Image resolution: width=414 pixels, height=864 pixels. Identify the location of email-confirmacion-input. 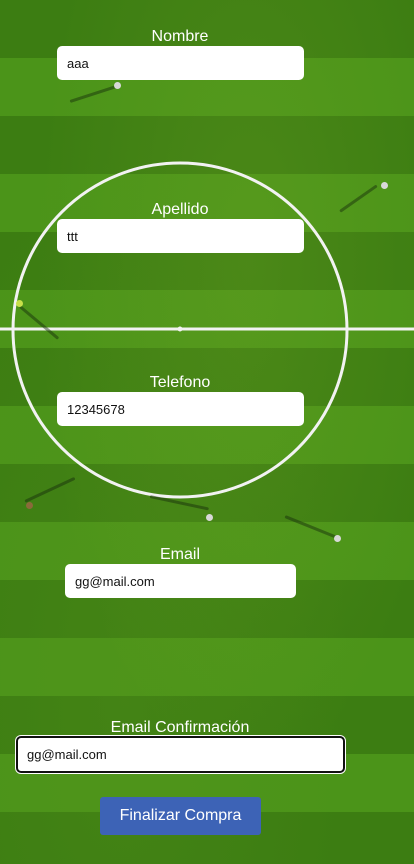
(180, 754).